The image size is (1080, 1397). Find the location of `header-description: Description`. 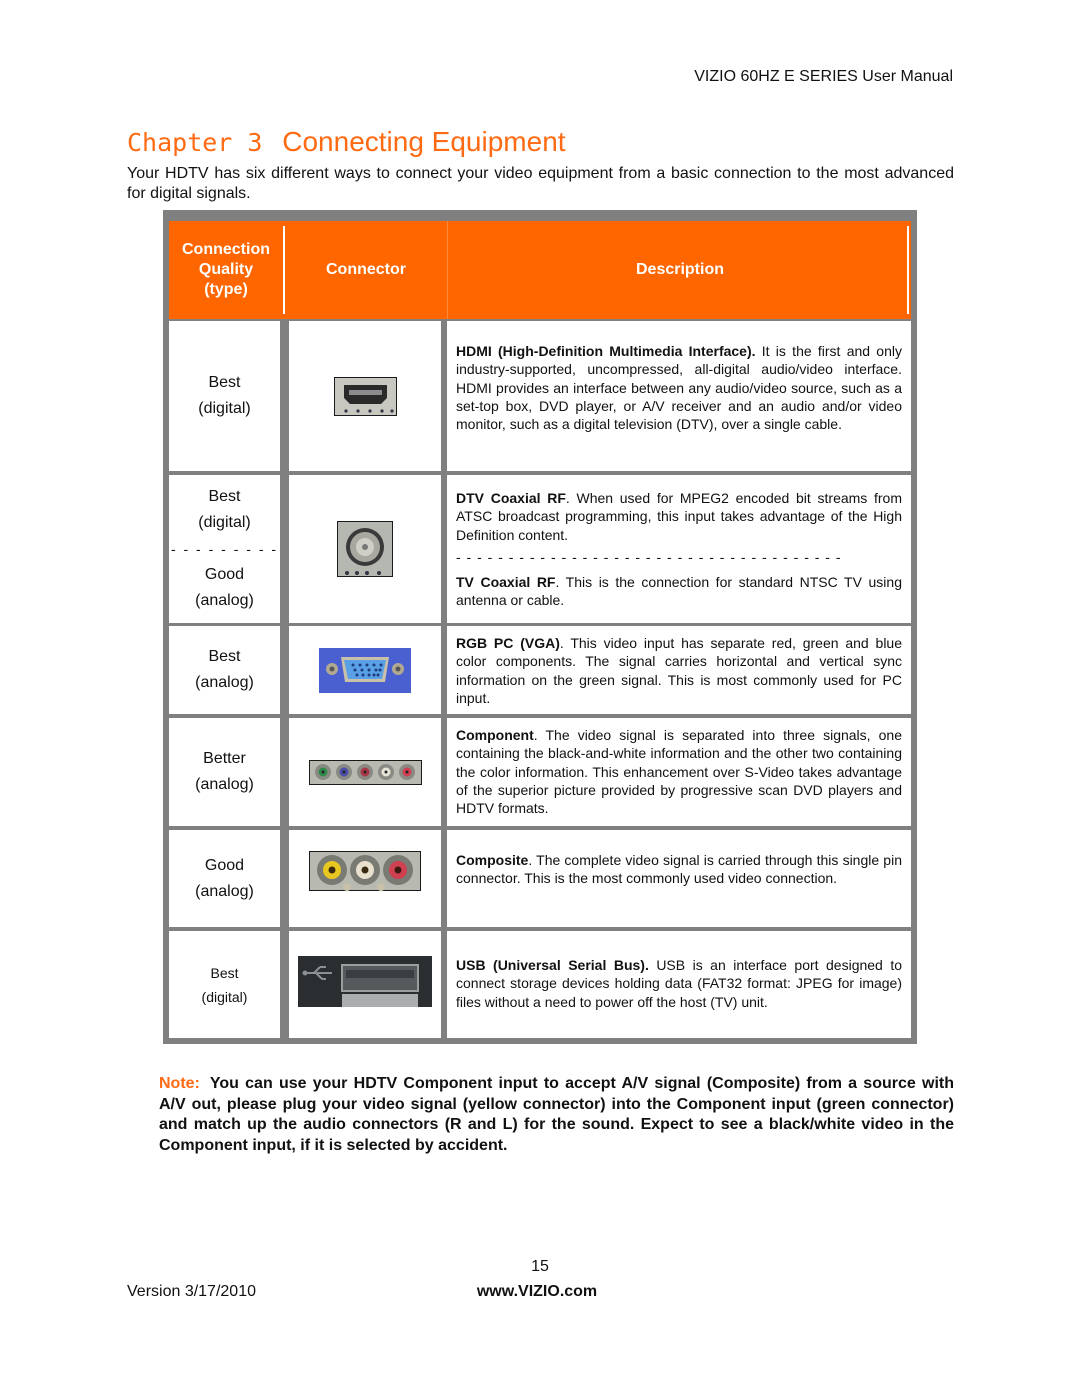

header-description: Description is located at coordinates (679, 270).